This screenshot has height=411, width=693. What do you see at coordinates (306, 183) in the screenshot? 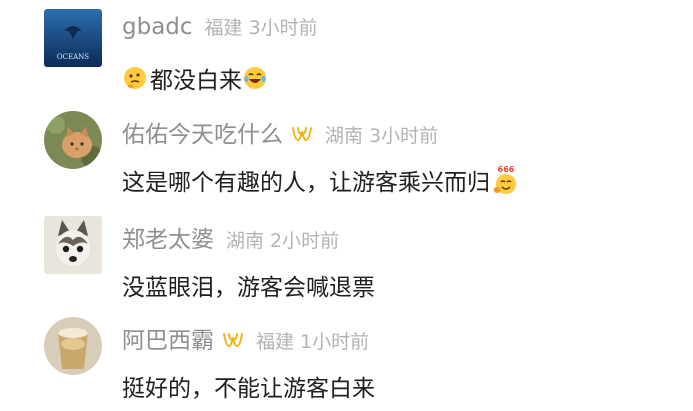
I see `comment-text-content: 这是哪个有趣的人，让游客乘兴而归` at bounding box center [306, 183].